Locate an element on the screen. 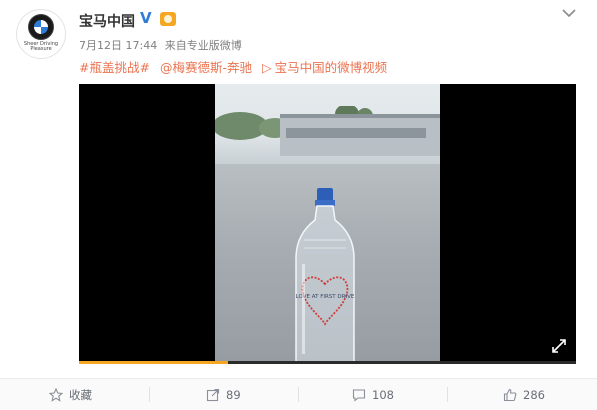 The height and width of the screenshot is (410, 597). action-bar: 收藏 89 108 286 is located at coordinates (298, 394).